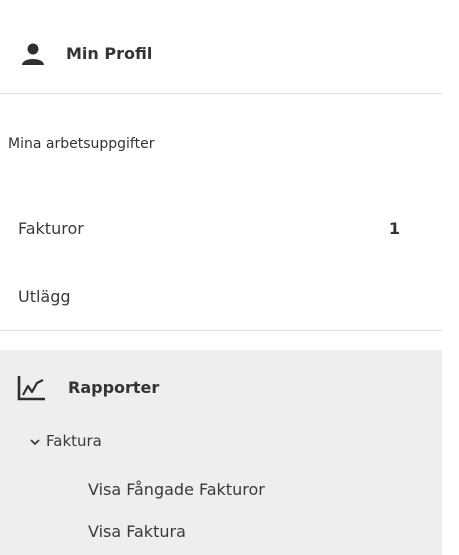  Describe the element at coordinates (394, 228) in the screenshot. I see `count-badge: 1` at that location.